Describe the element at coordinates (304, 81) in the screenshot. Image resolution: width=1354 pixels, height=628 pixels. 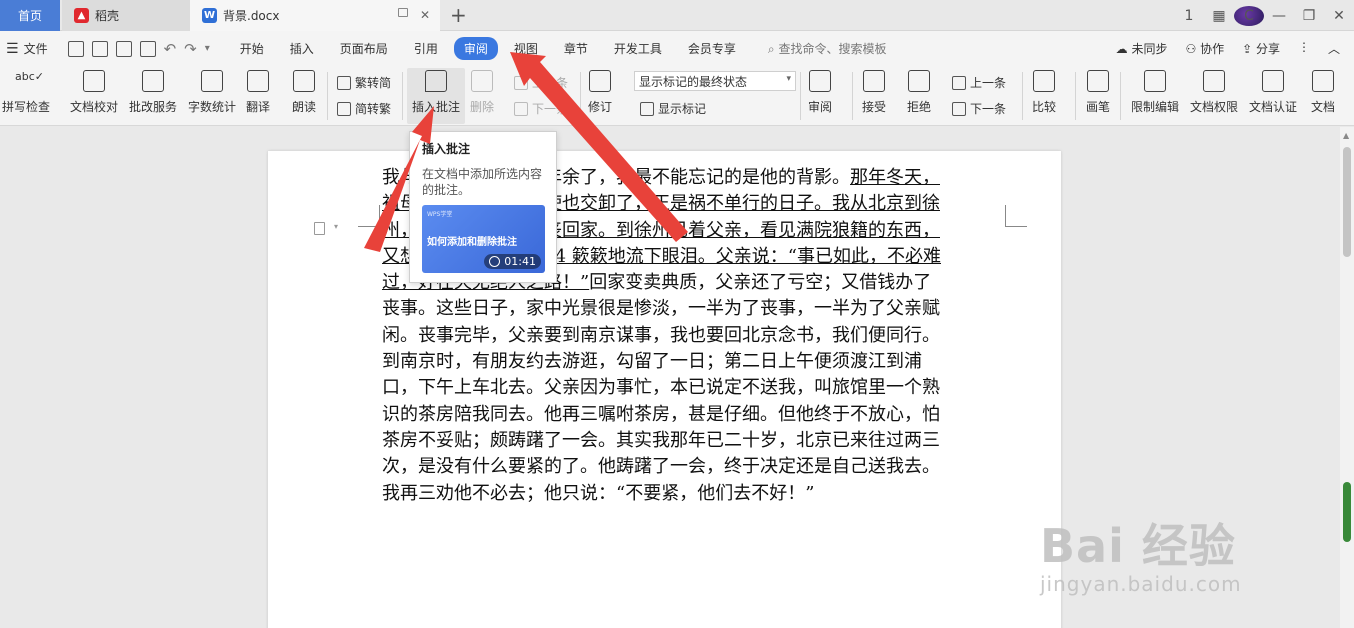
I see `read-aloud-icon` at that location.